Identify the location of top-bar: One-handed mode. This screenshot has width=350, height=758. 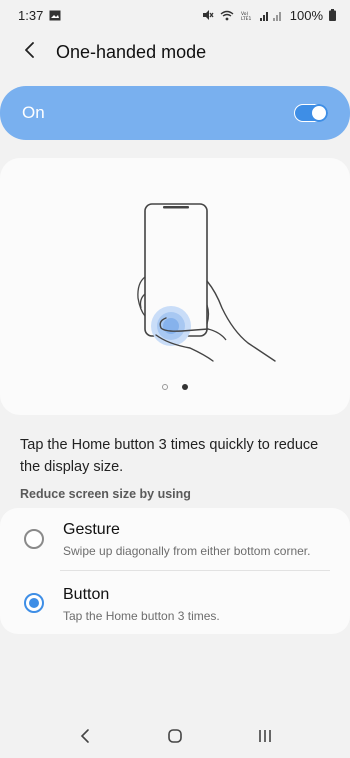
(175, 52).